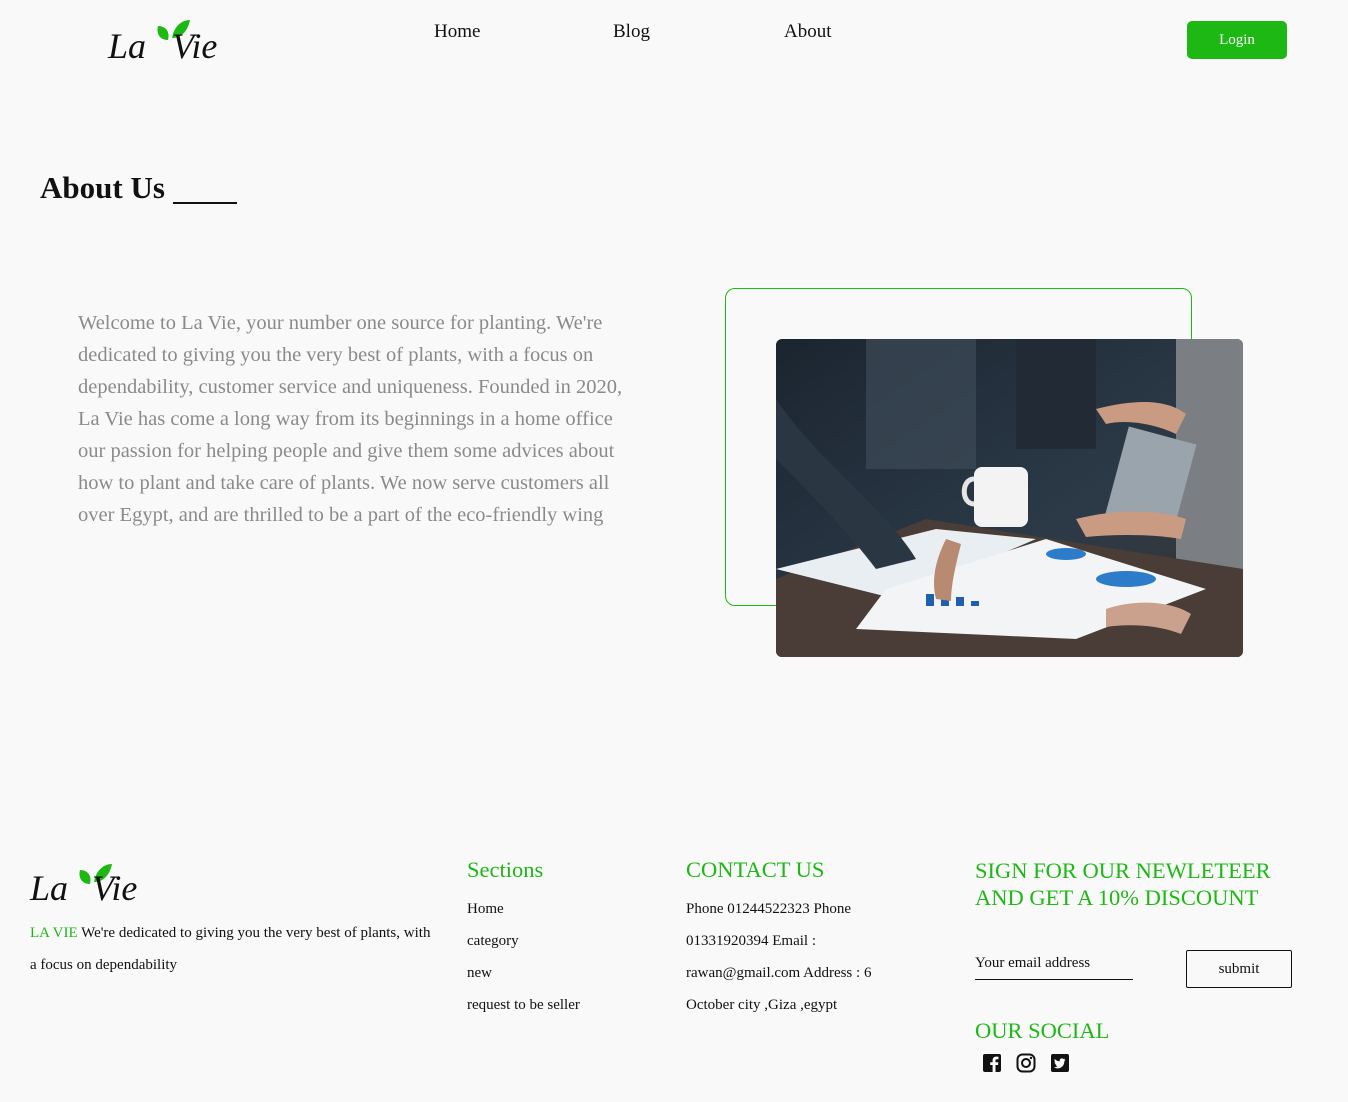  I want to click on social-heading: OUR SOCIAL, so click(1042, 1030).